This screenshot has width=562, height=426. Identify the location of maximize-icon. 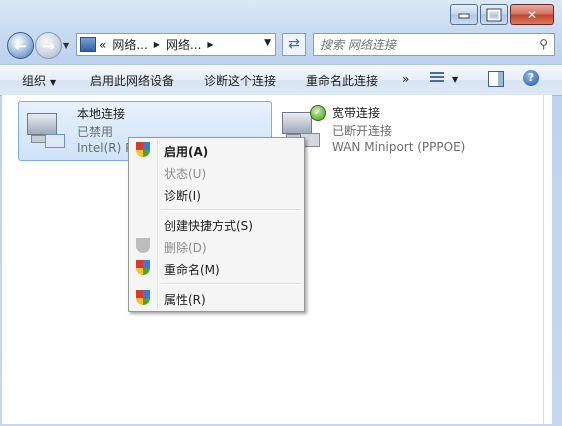
(494, 14).